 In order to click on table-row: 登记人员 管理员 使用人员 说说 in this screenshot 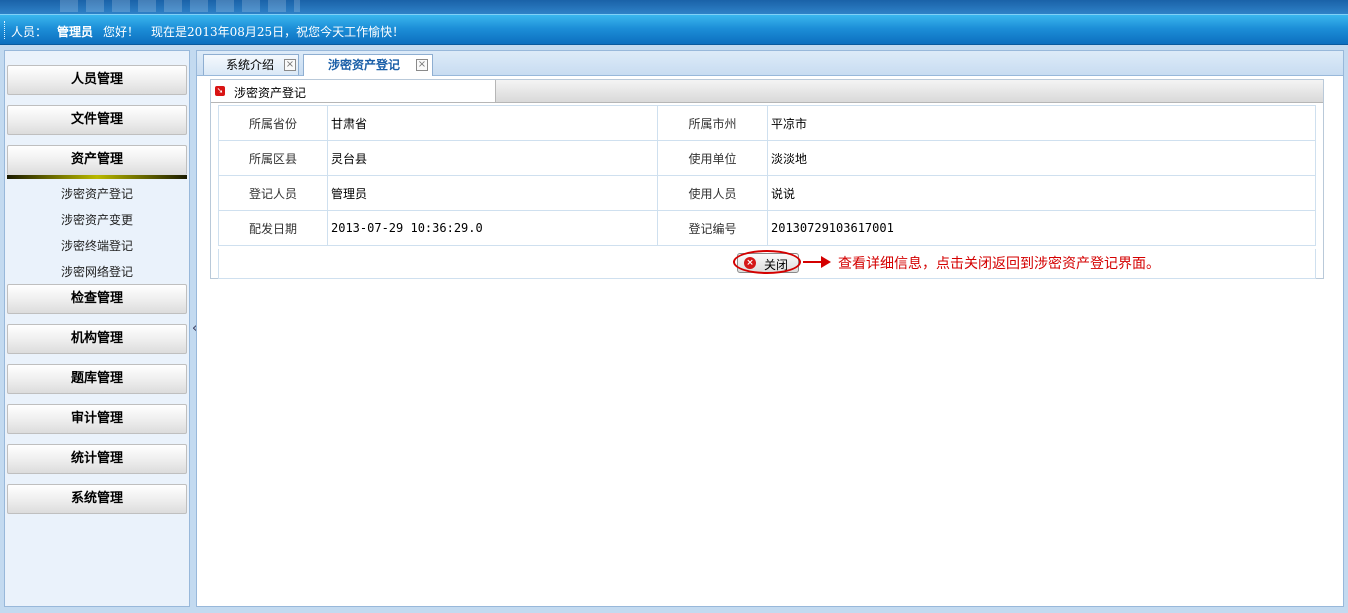, I will do `click(767, 193)`.